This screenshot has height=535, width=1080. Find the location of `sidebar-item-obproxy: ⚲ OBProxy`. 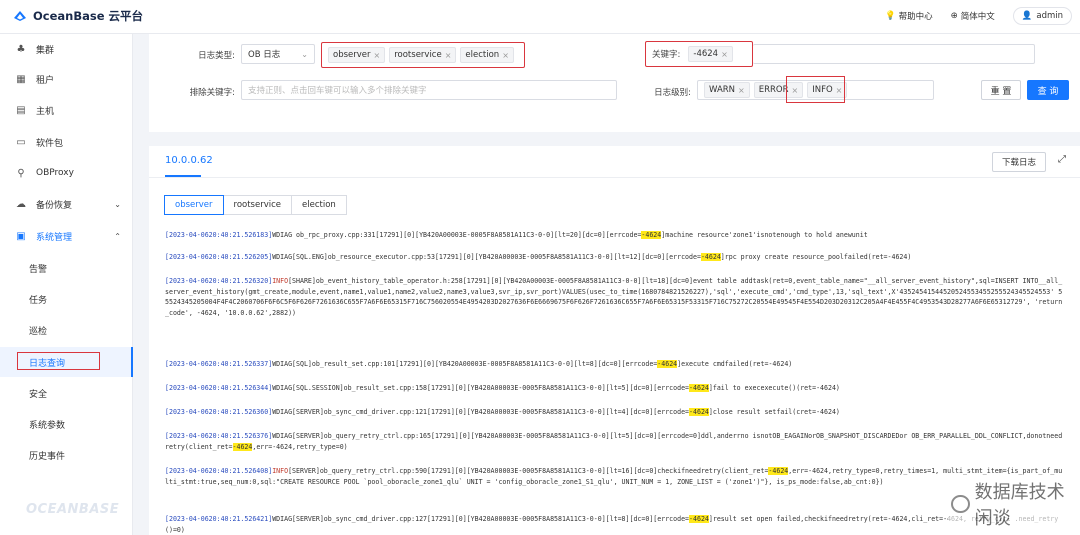

sidebar-item-obproxy: ⚲ OBProxy is located at coordinates (66, 173).